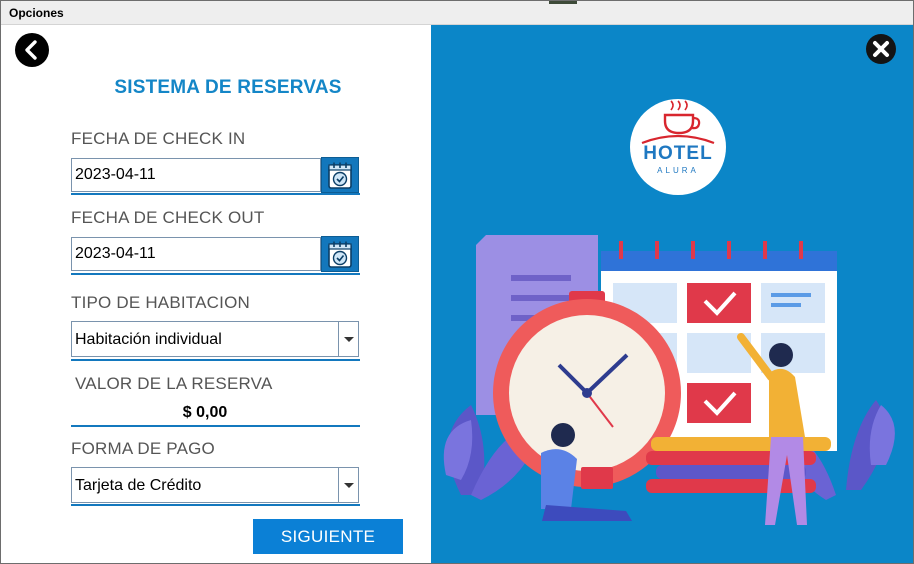  Describe the element at coordinates (36, 13) in the screenshot. I see `window-title: Opciones` at that location.